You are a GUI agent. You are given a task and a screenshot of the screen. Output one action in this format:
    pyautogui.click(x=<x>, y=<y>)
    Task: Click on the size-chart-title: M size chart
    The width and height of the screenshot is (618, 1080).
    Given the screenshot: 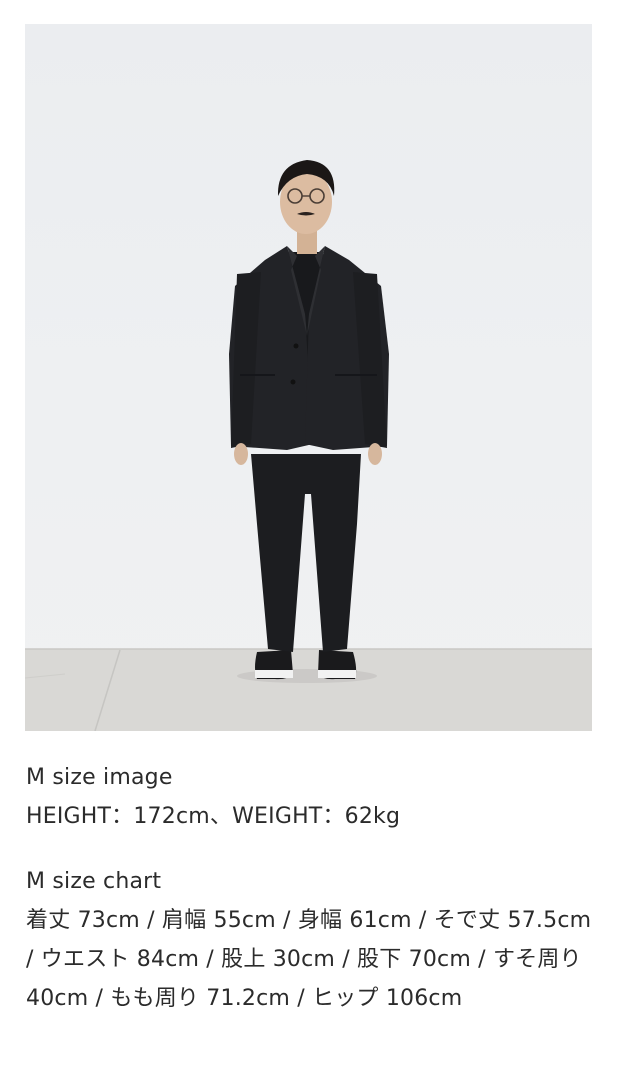 What is the action you would take?
    pyautogui.click(x=94, y=881)
    